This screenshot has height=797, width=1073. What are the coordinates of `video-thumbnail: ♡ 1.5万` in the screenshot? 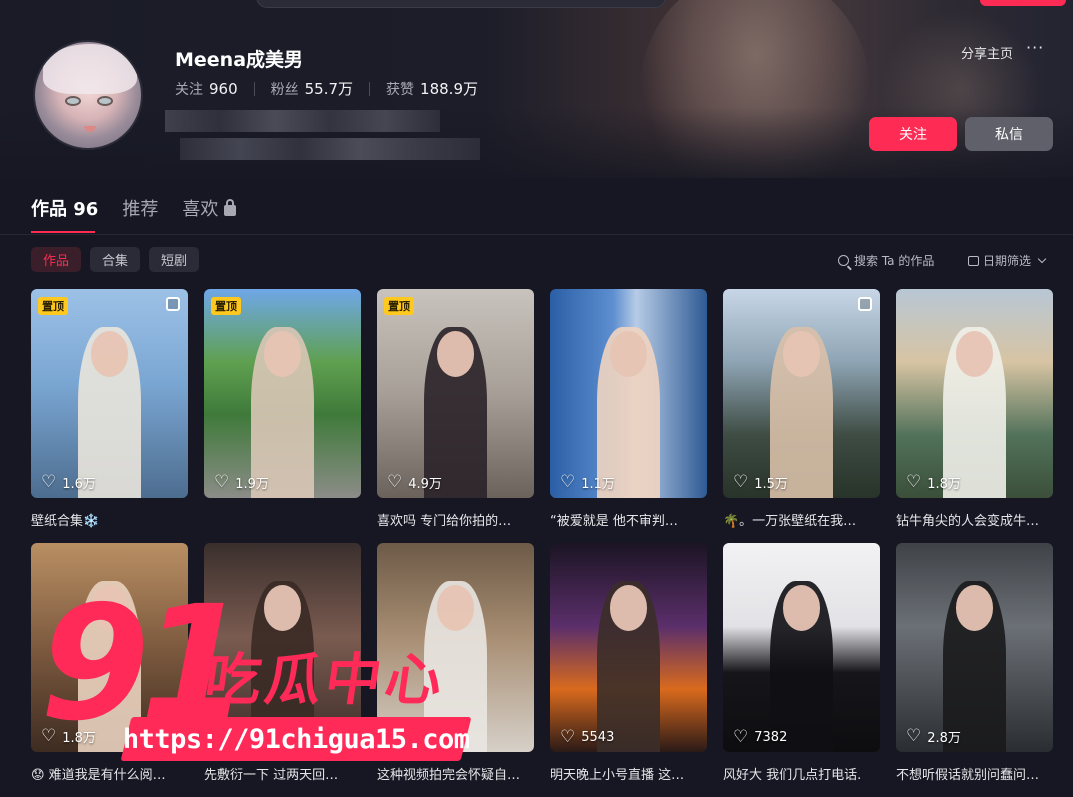 It's located at (801, 393).